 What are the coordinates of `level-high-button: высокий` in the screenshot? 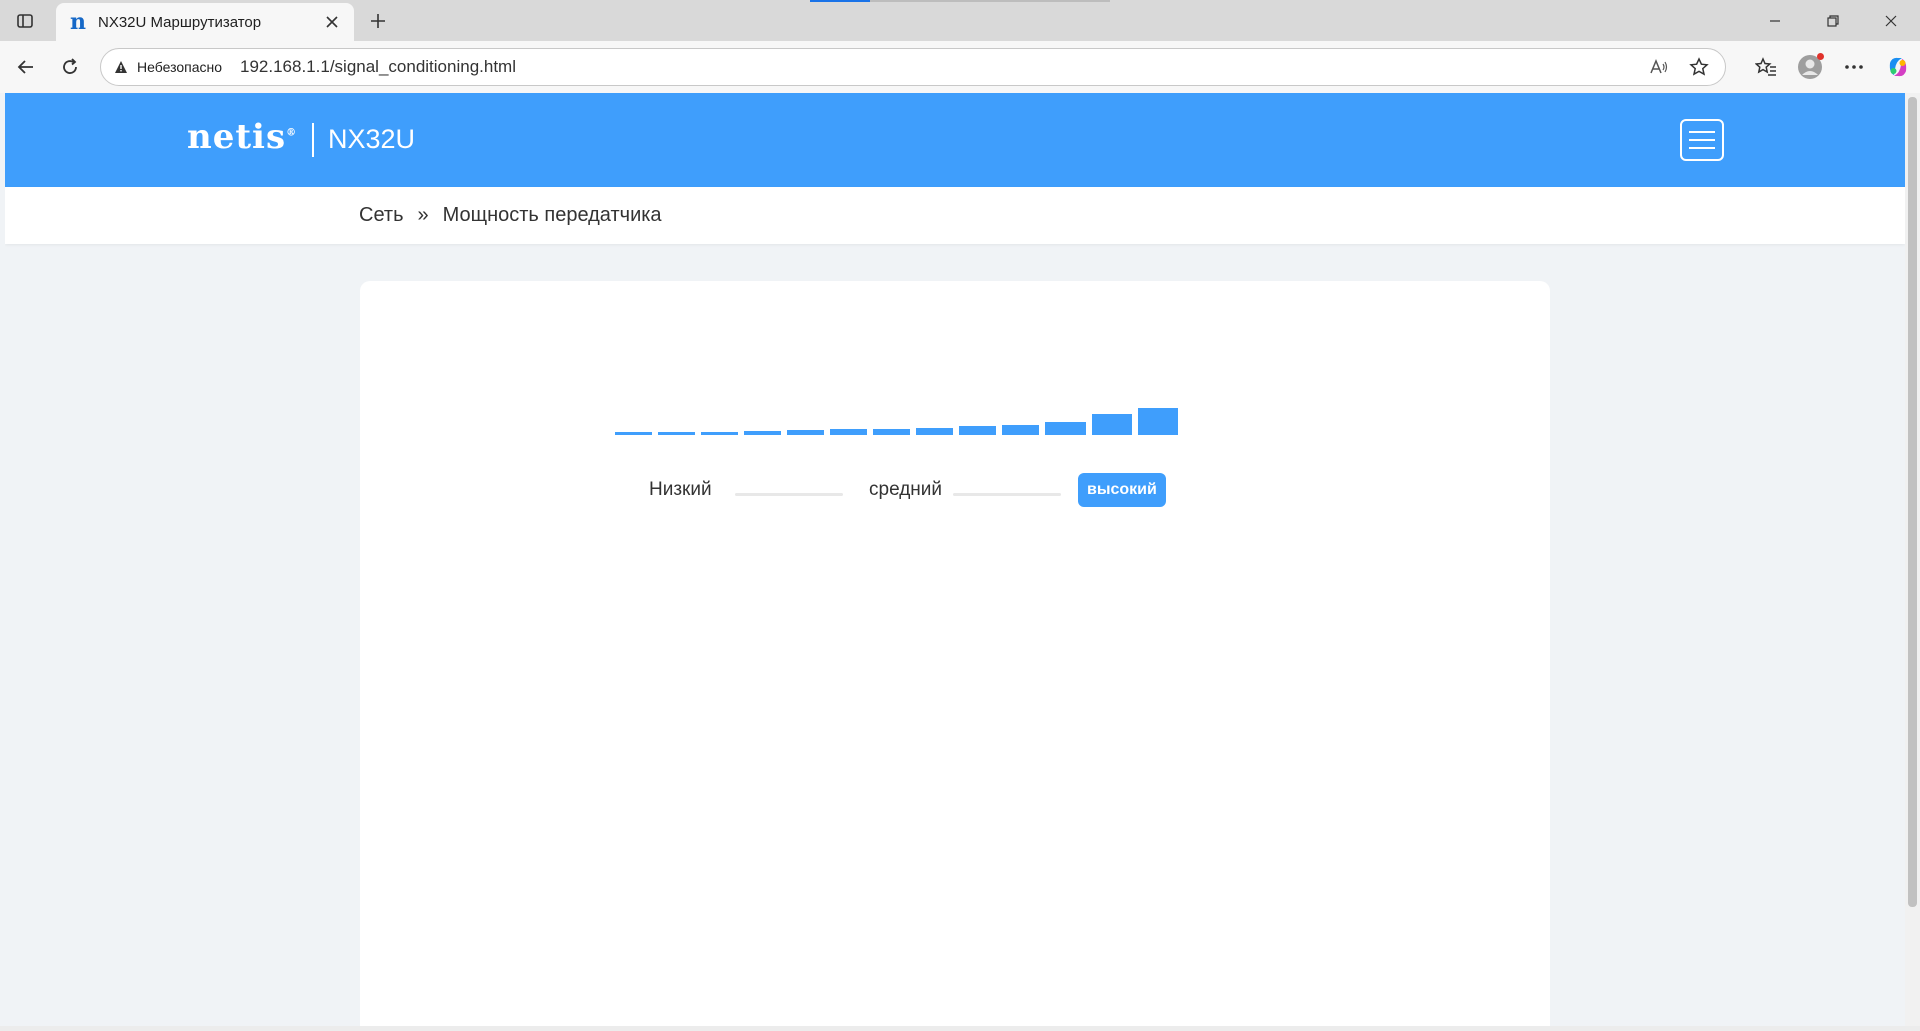 It's located at (1122, 490).